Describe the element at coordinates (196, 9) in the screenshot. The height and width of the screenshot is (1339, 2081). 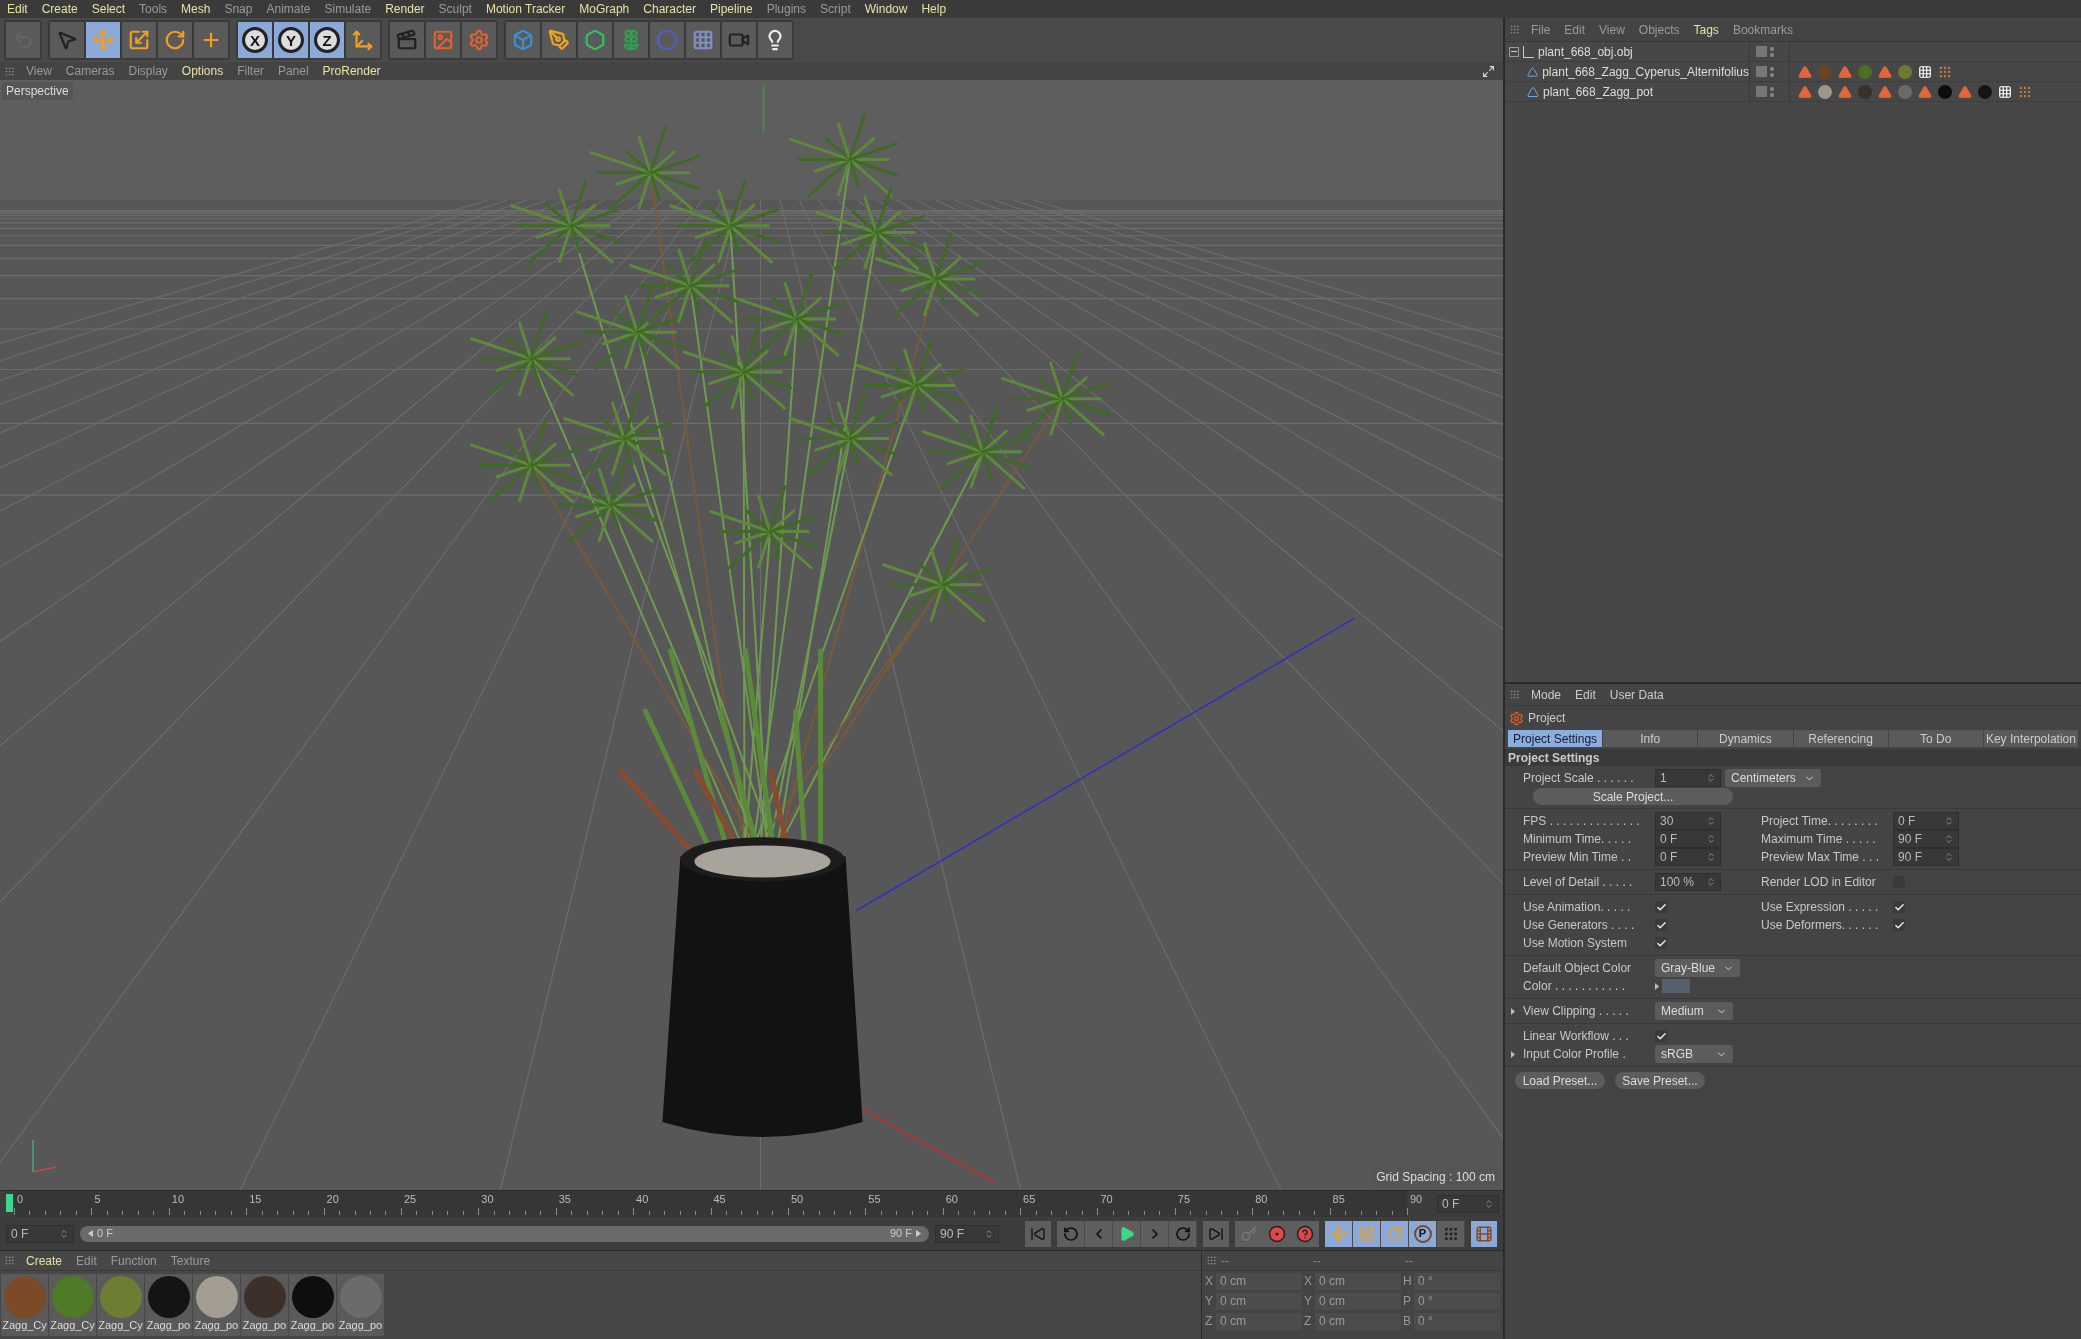
I see `menu-item: Mesh` at that location.